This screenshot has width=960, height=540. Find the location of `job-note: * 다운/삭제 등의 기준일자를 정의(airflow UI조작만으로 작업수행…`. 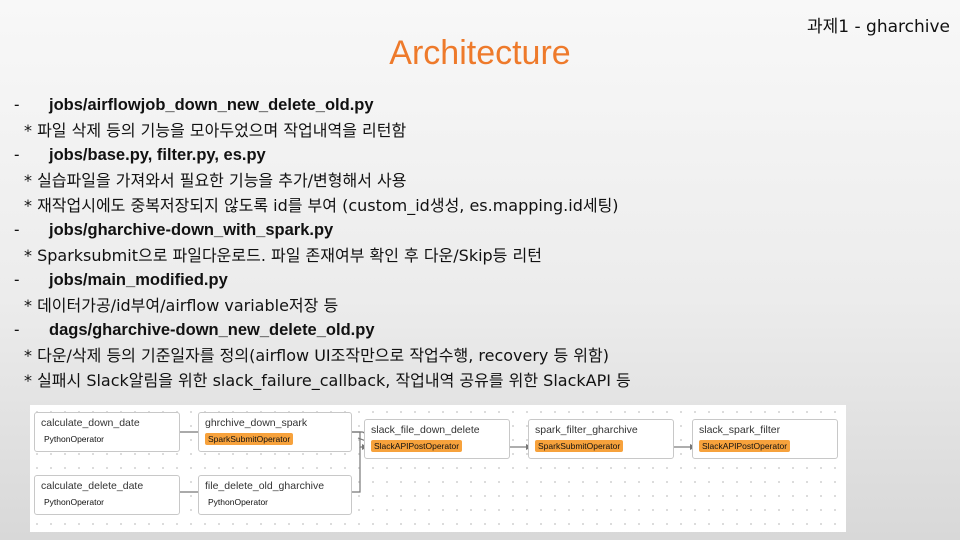

job-note: * 다운/삭제 등의 기준일자를 정의(airflow UI조작만으로 작업수행… is located at coordinates (316, 355).